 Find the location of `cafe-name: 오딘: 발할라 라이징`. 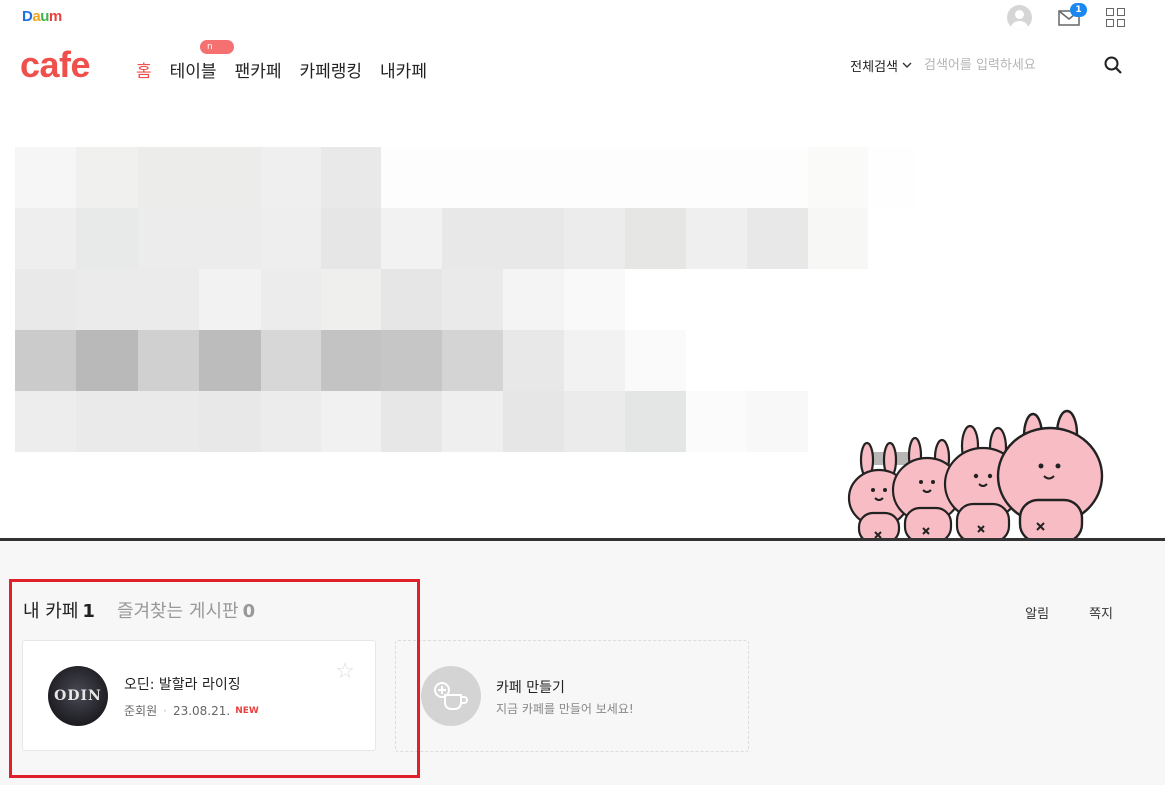

cafe-name: 오딘: 발할라 라이징 is located at coordinates (182, 684).